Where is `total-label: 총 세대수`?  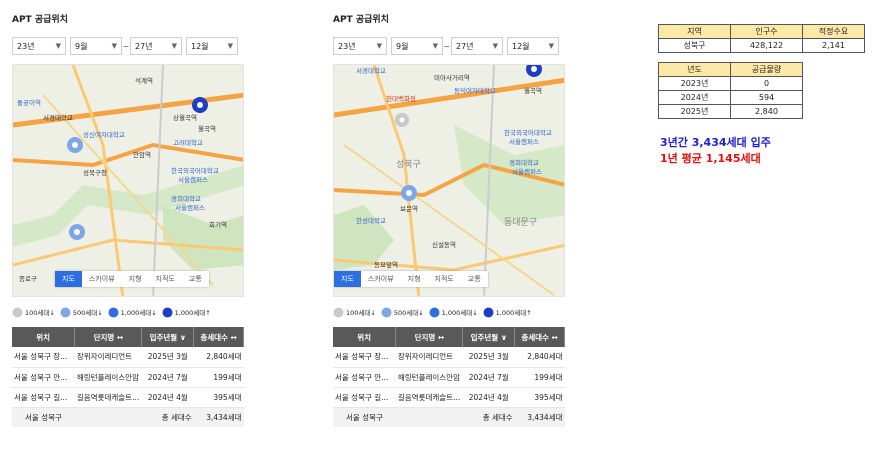 total-label: 총 세대수 is located at coordinates (488, 417).